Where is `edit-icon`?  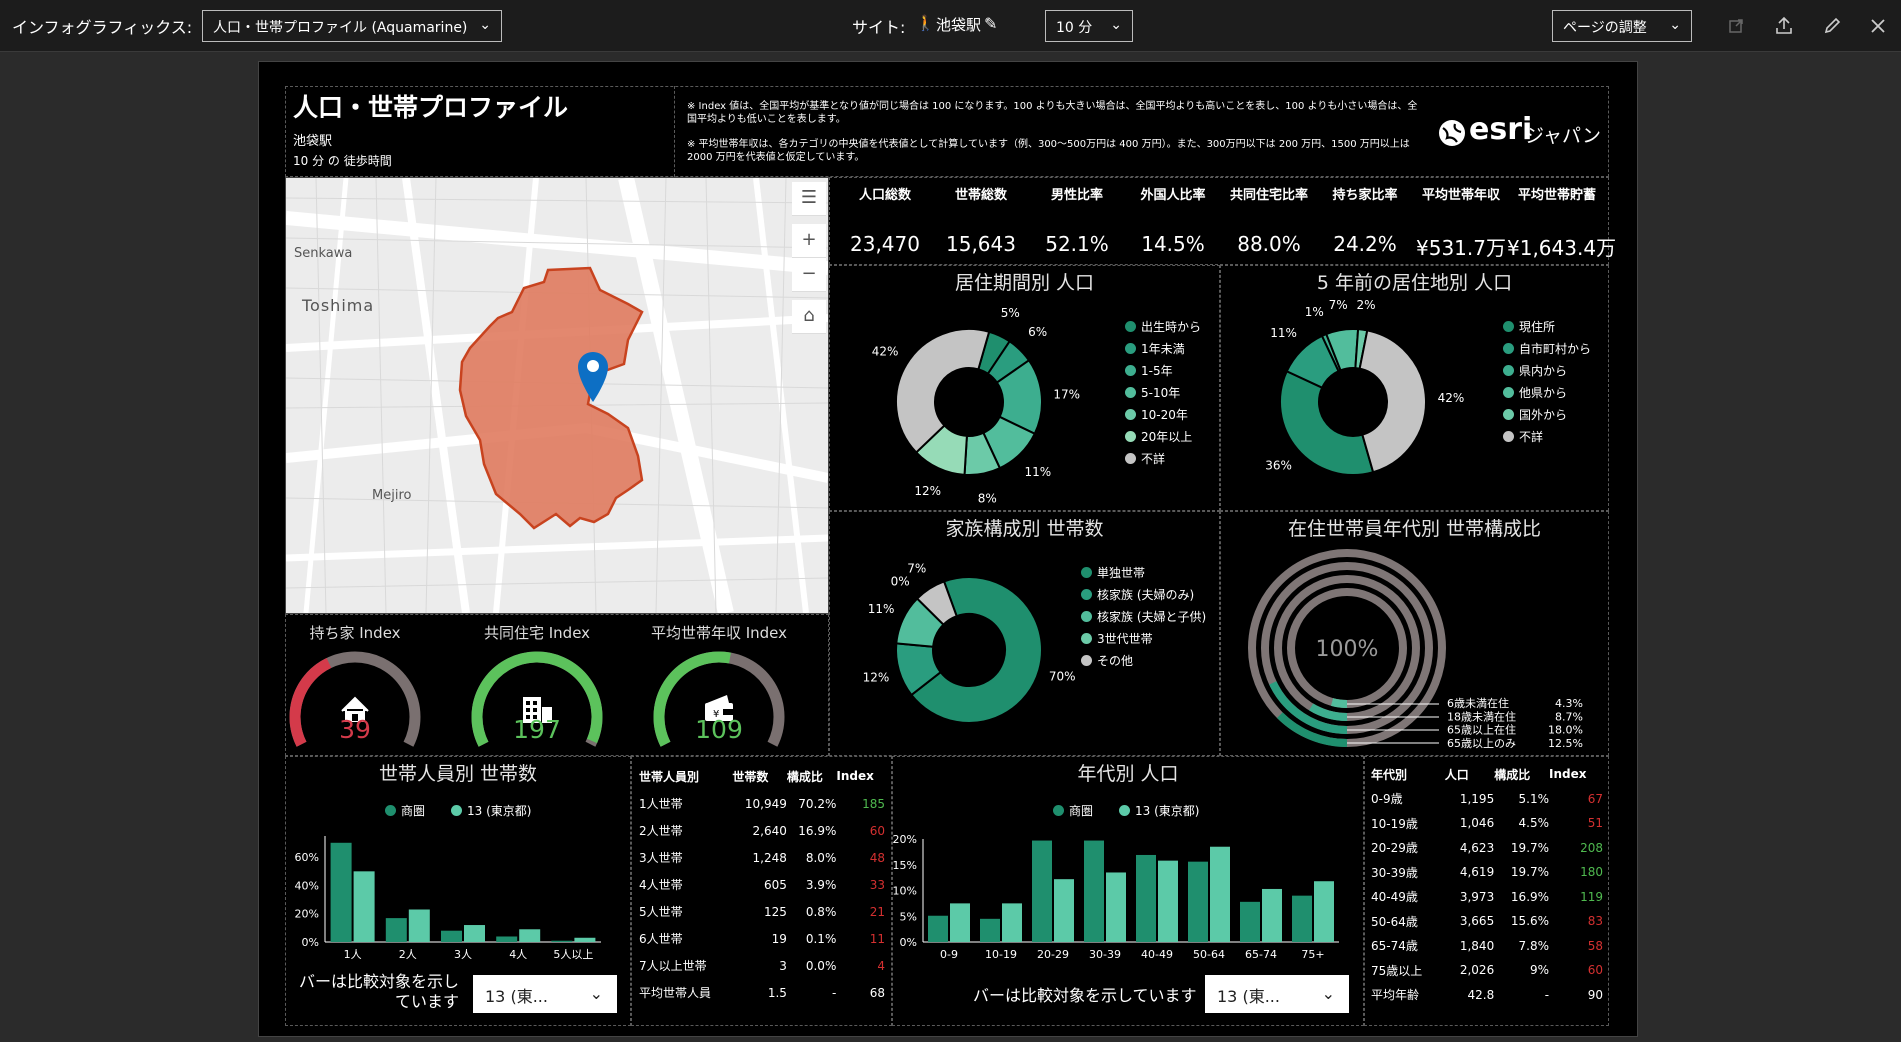 edit-icon is located at coordinates (1832, 26).